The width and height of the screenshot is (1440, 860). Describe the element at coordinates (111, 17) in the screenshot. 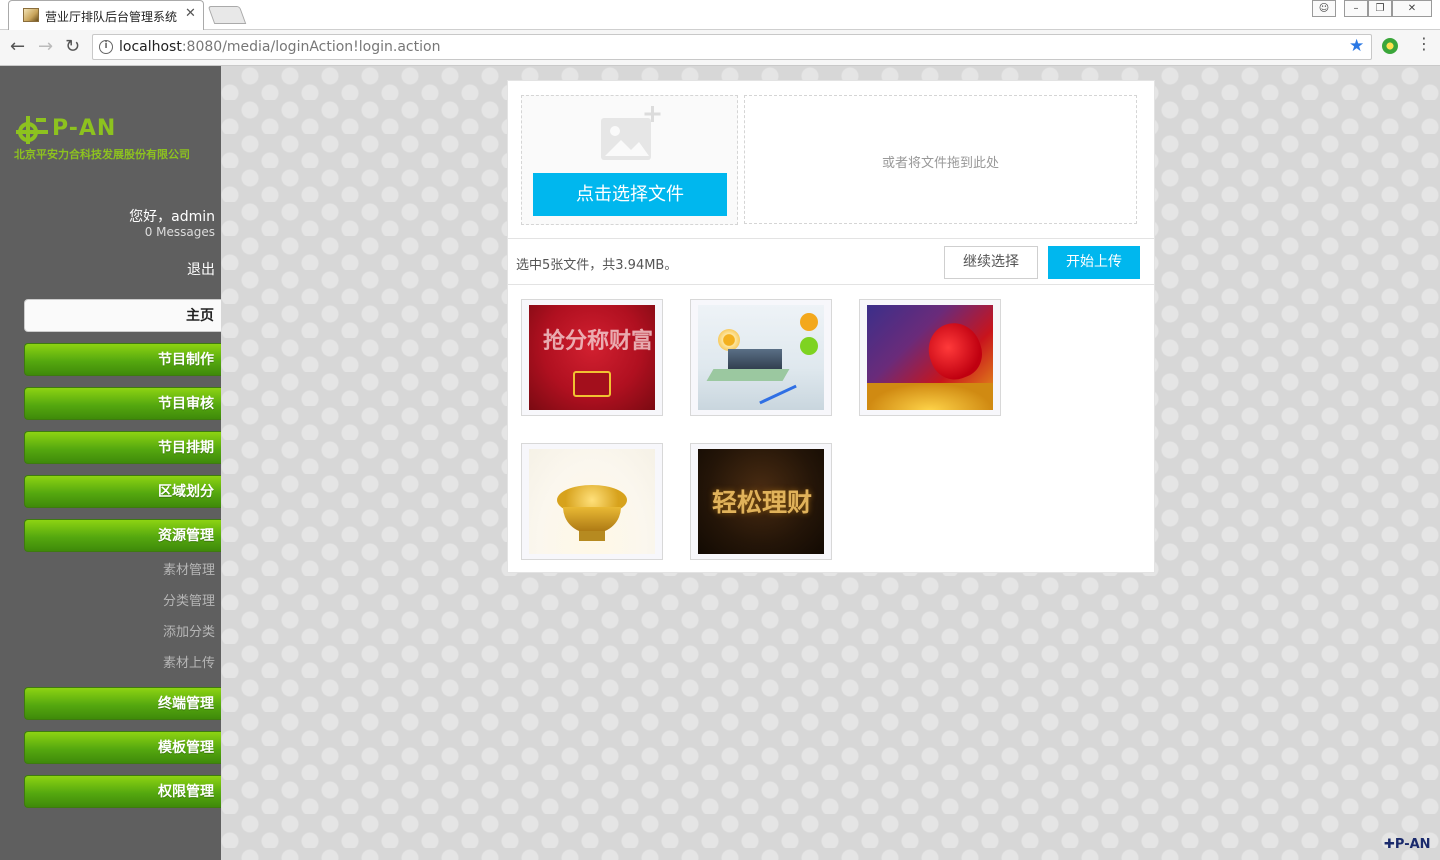

I see `tab-title: 营业厅排队后台管理系统` at that location.